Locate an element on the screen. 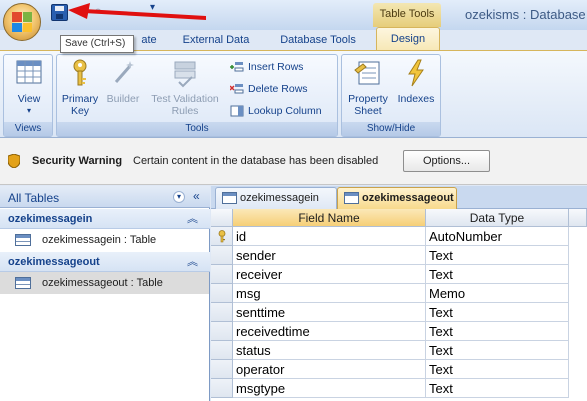  tab-create: ate is located at coordinates (149, 40).